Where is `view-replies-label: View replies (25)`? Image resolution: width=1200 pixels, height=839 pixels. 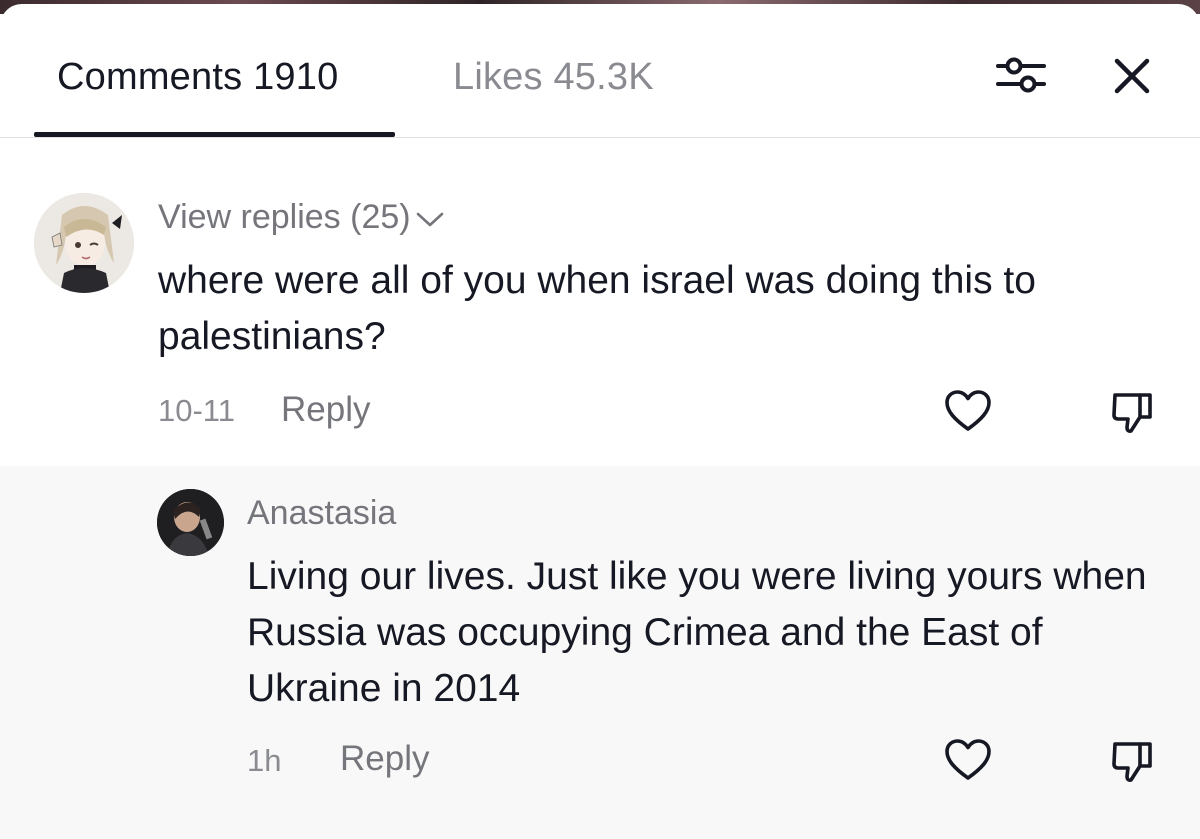 view-replies-label: View replies (25) is located at coordinates (284, 217).